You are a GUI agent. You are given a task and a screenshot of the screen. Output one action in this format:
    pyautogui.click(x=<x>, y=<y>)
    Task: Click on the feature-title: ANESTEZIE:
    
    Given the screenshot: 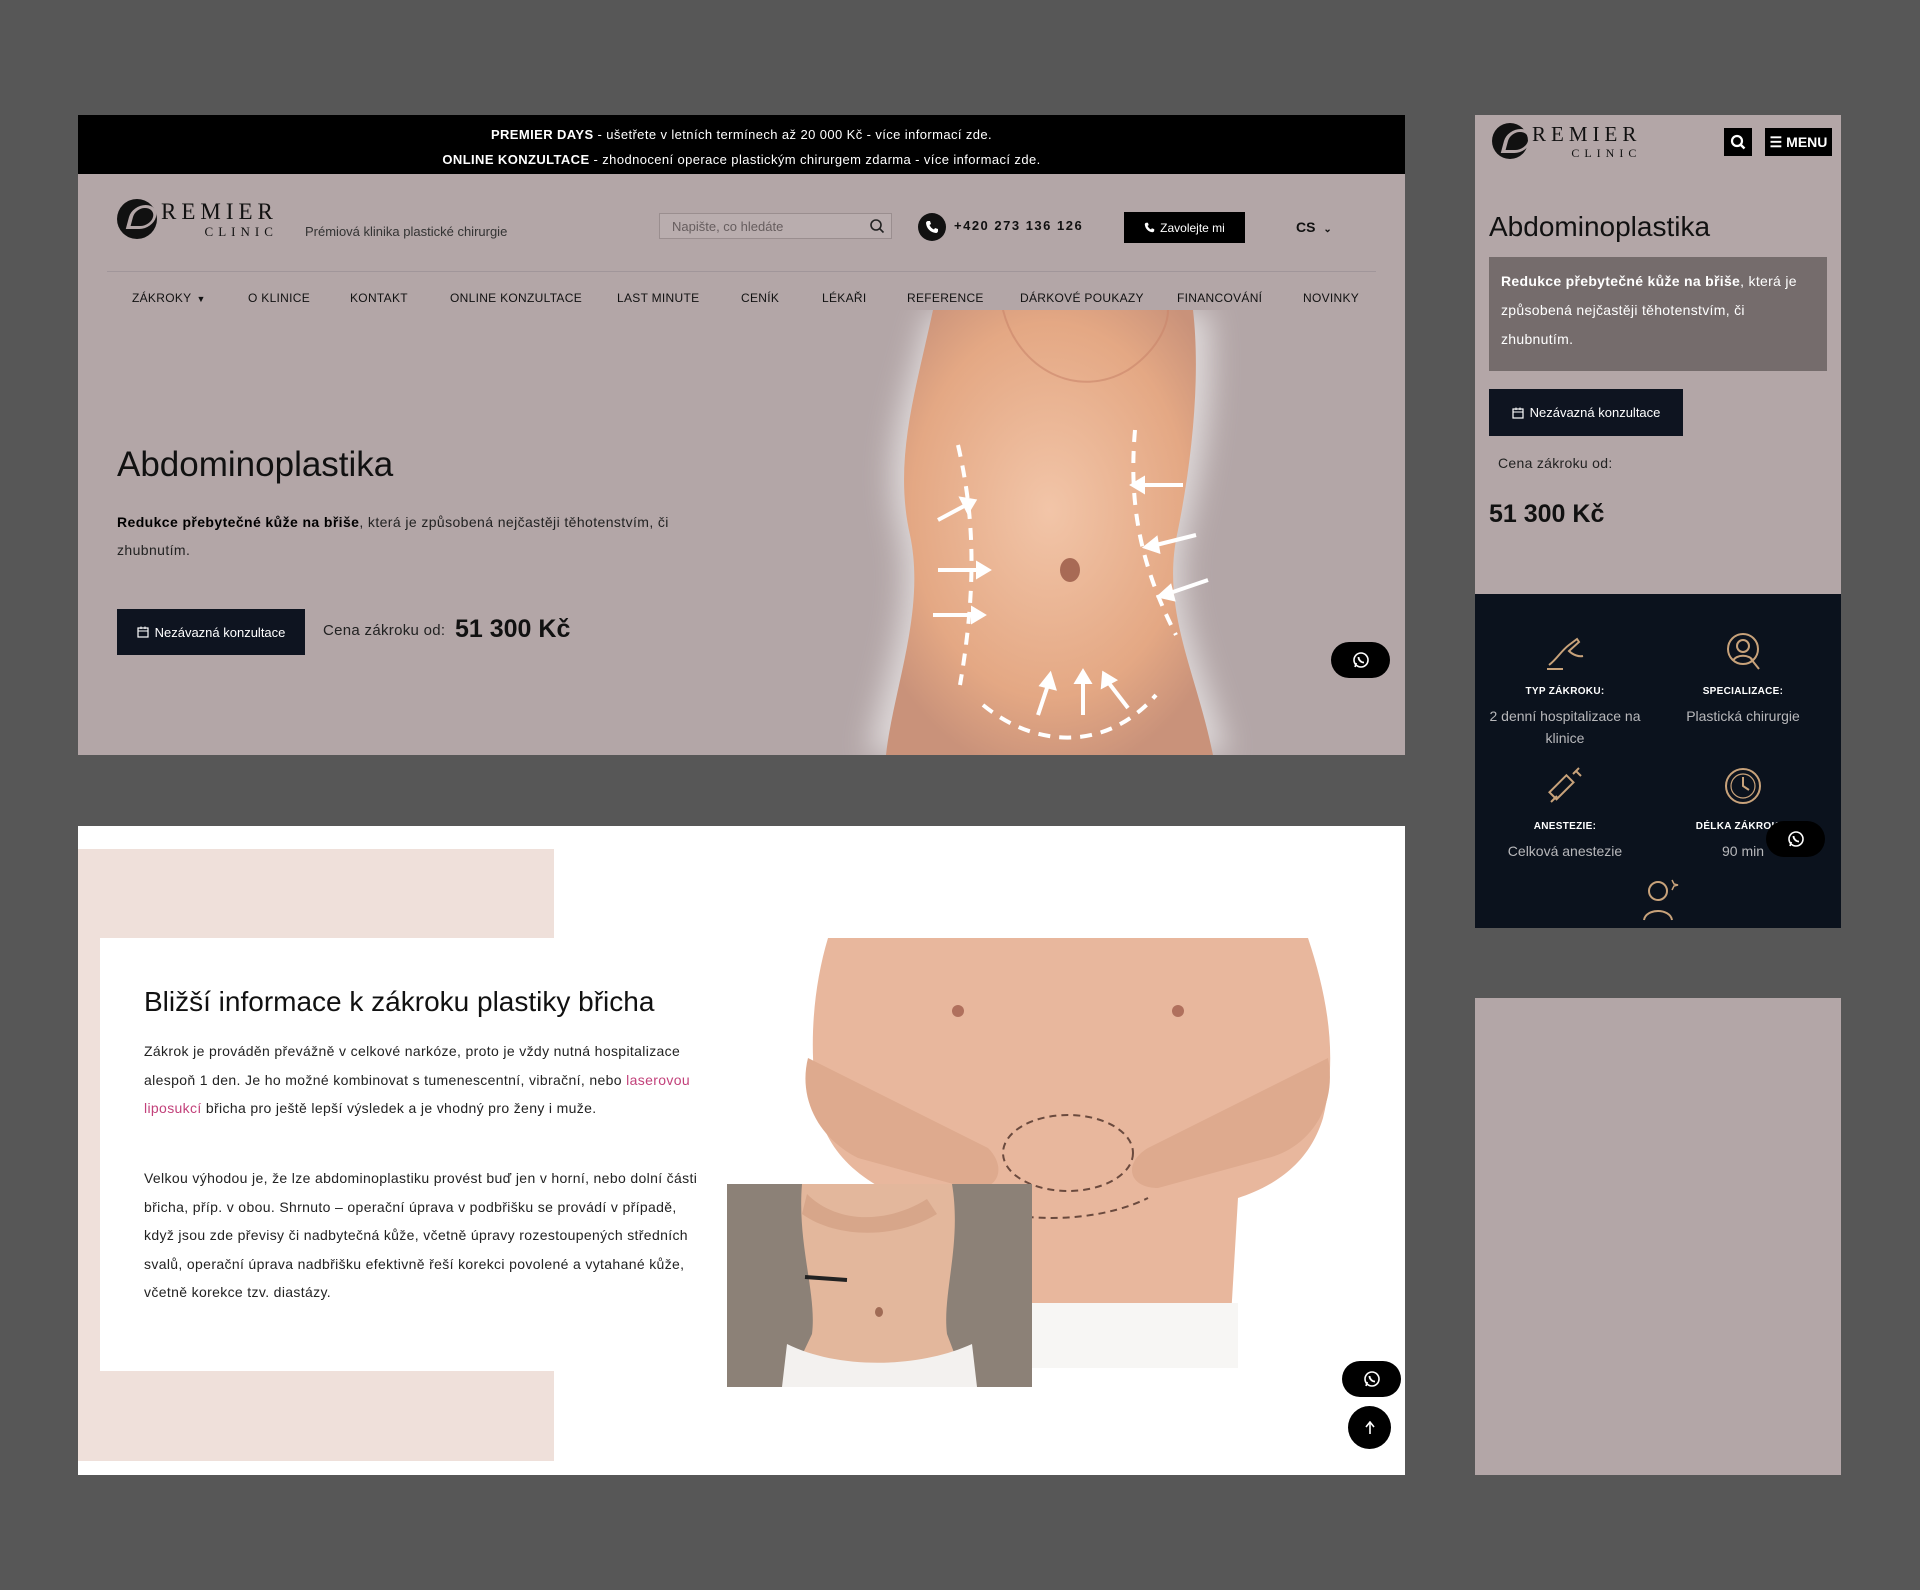 What is the action you would take?
    pyautogui.click(x=1565, y=826)
    